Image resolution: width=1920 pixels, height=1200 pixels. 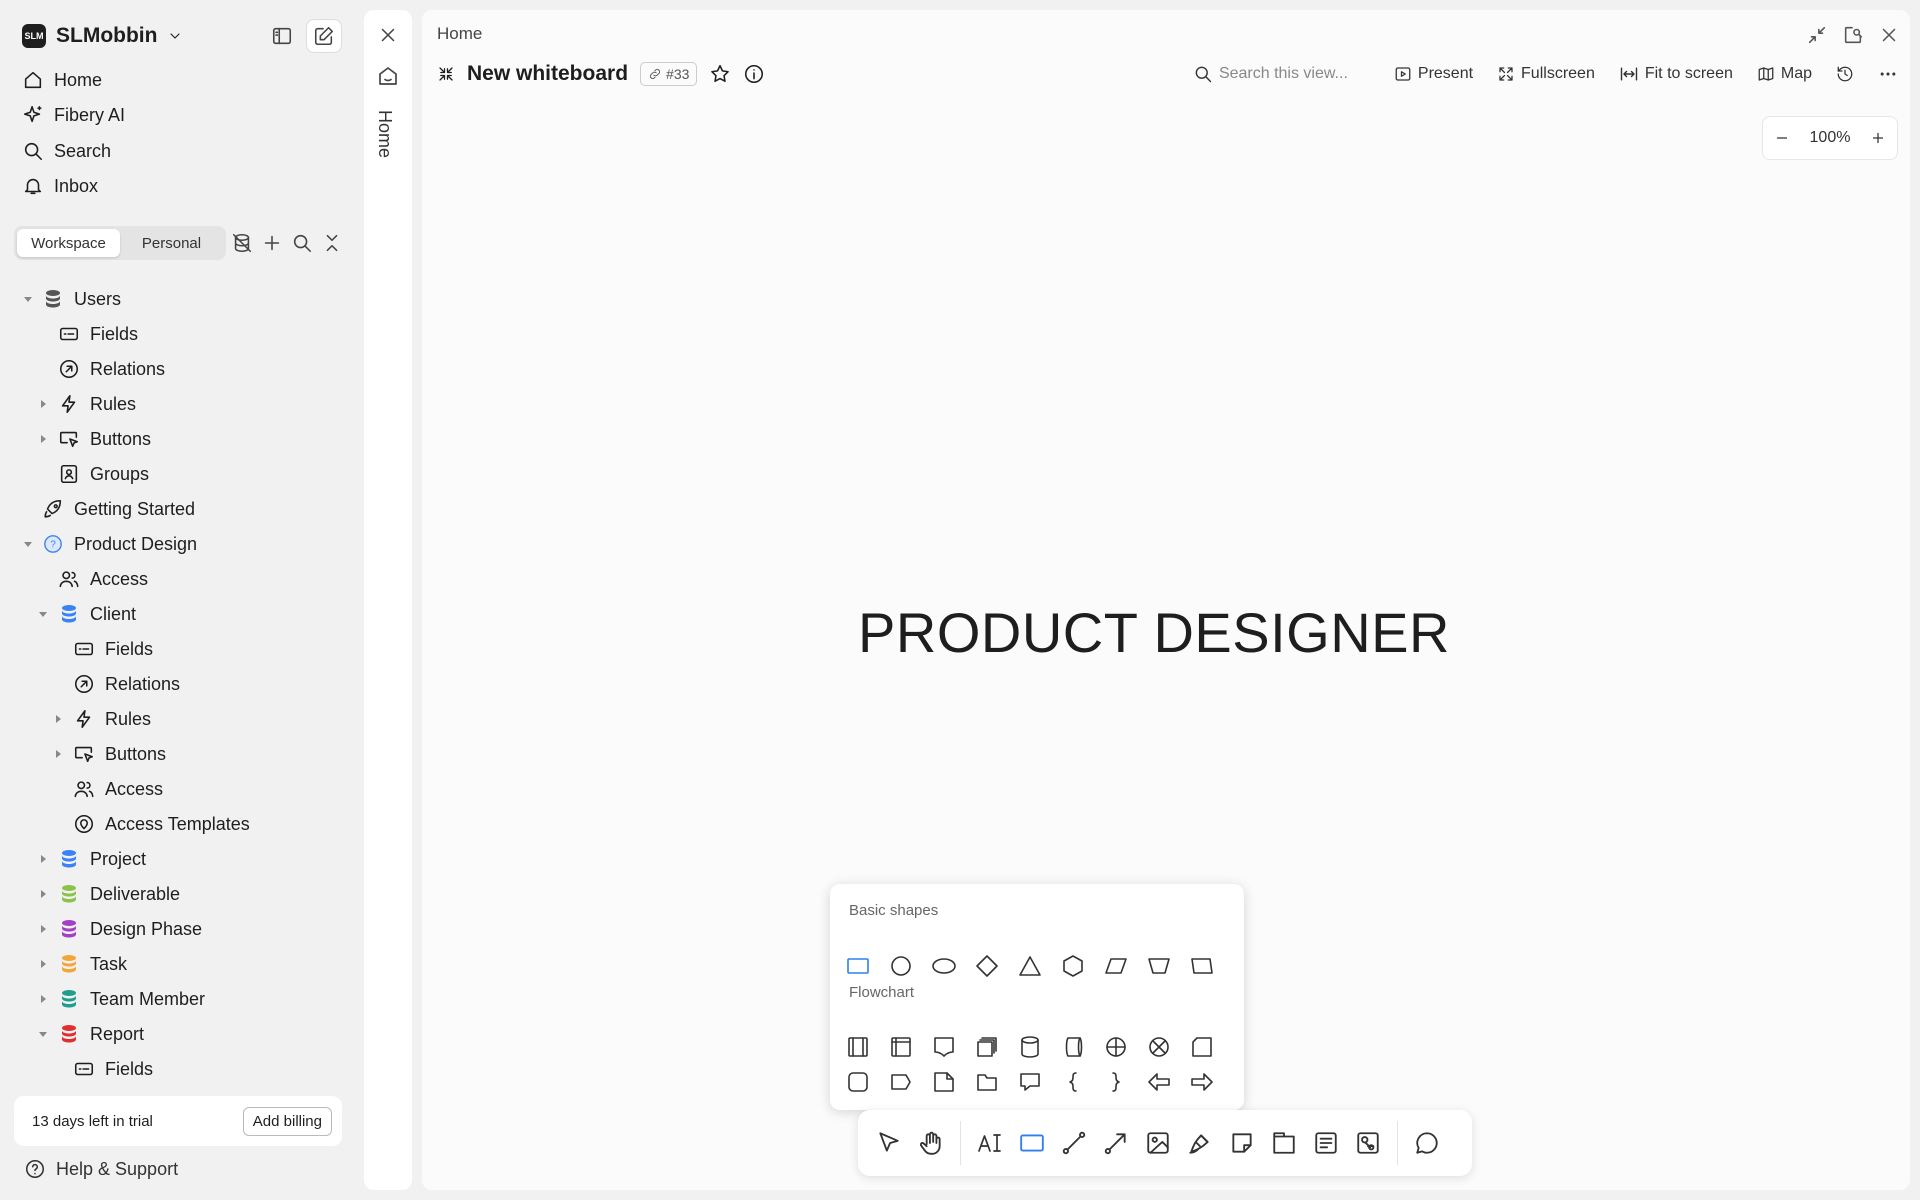 What do you see at coordinates (242, 243) in the screenshot?
I see `hide-databases-button` at bounding box center [242, 243].